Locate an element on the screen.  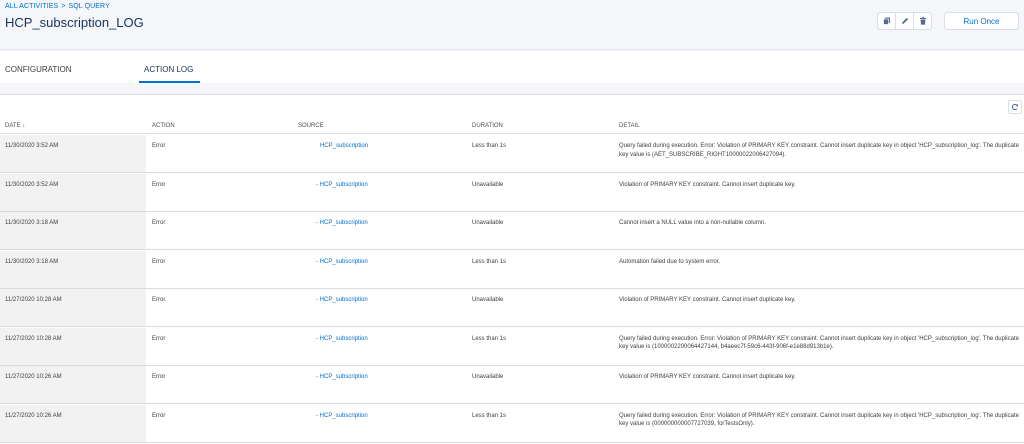
copy-button is located at coordinates (886, 21).